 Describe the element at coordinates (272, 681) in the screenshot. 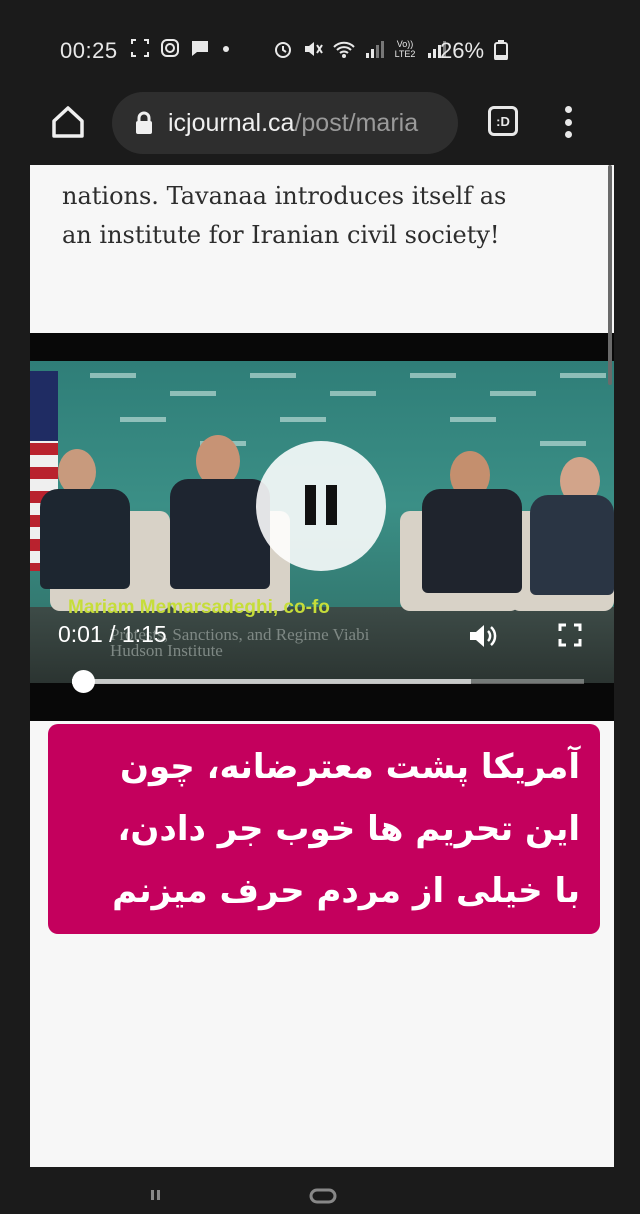

I see `buffered-bar` at that location.